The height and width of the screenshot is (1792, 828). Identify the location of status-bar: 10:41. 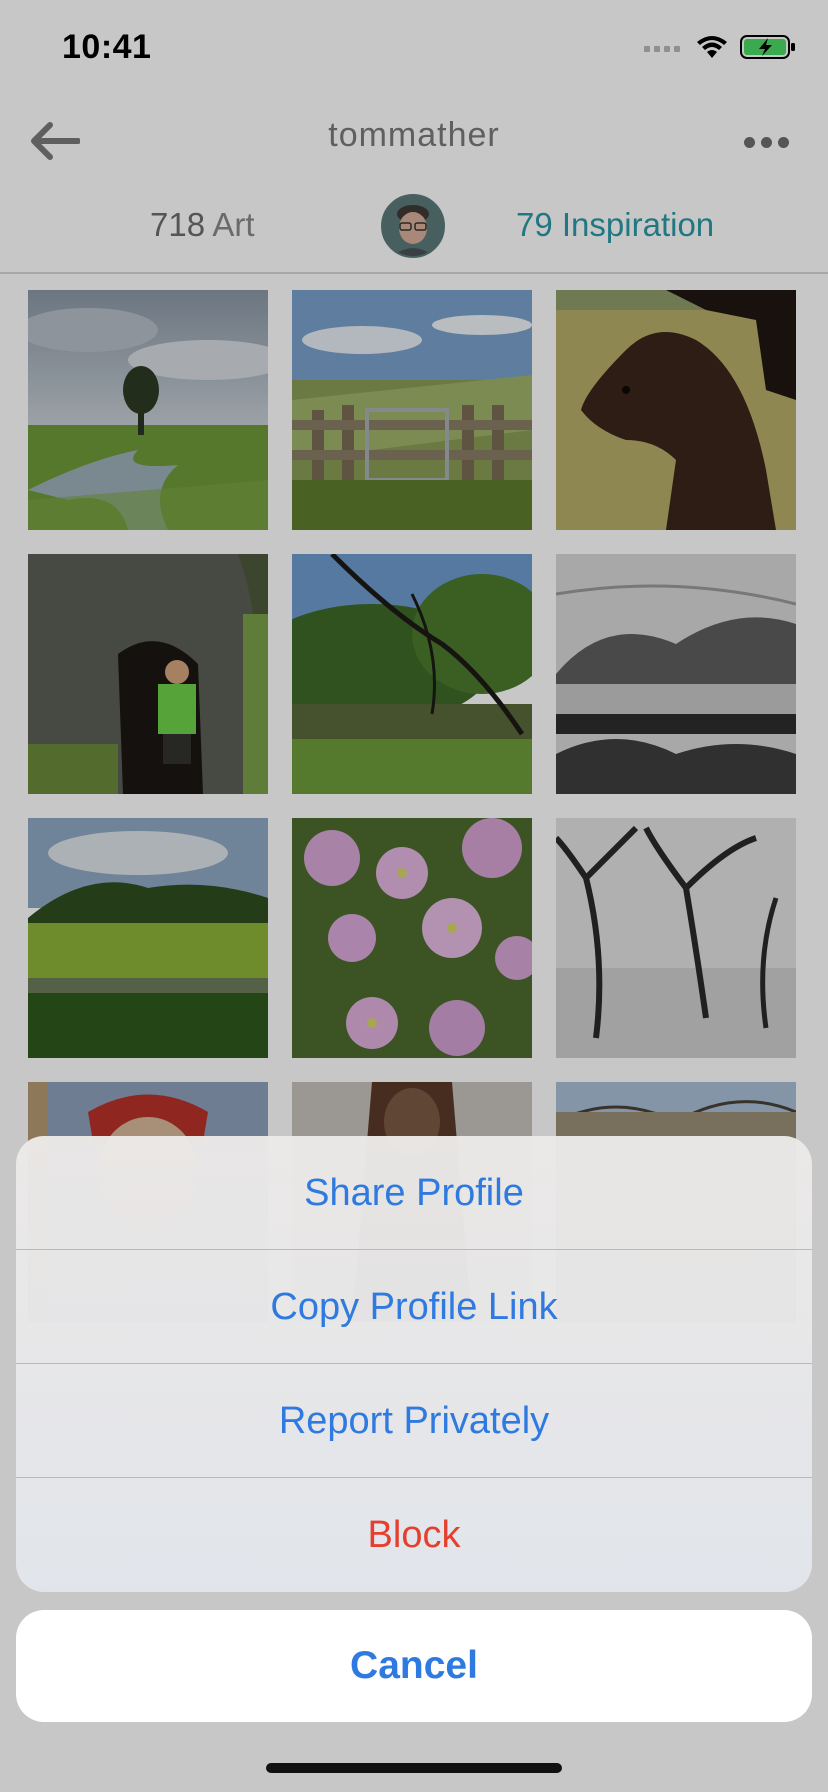
(414, 48).